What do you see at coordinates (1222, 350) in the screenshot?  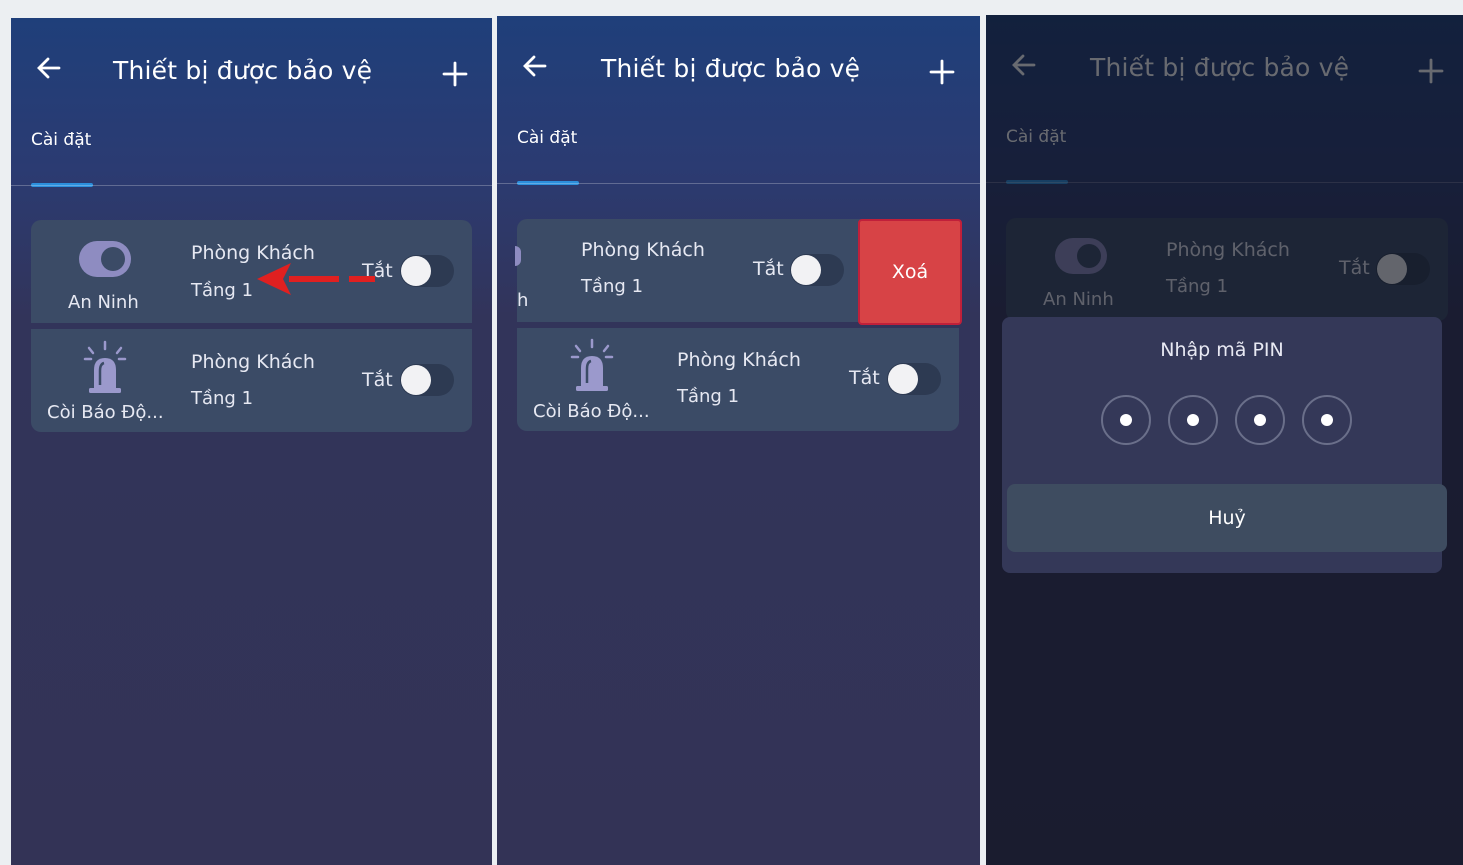 I see `pin-title: Nhập mã PIN` at bounding box center [1222, 350].